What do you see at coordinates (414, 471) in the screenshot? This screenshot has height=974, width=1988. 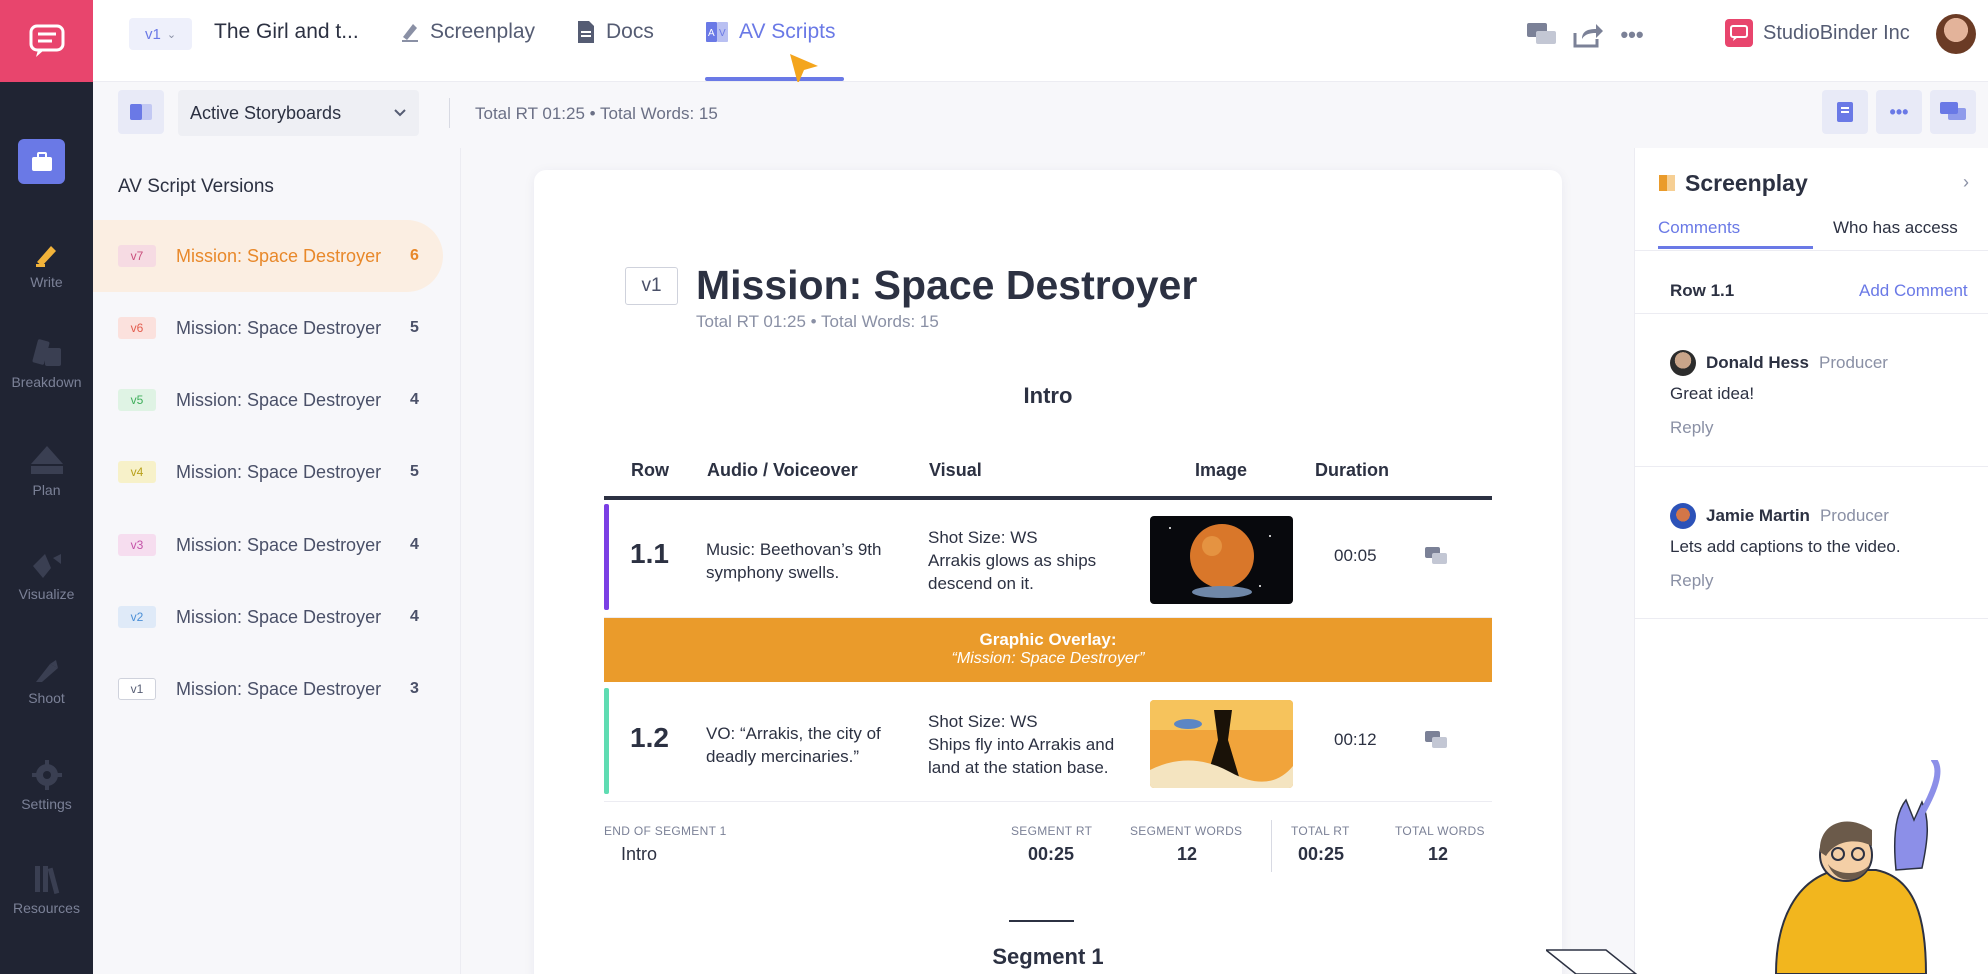 I see `version-count: 5` at bounding box center [414, 471].